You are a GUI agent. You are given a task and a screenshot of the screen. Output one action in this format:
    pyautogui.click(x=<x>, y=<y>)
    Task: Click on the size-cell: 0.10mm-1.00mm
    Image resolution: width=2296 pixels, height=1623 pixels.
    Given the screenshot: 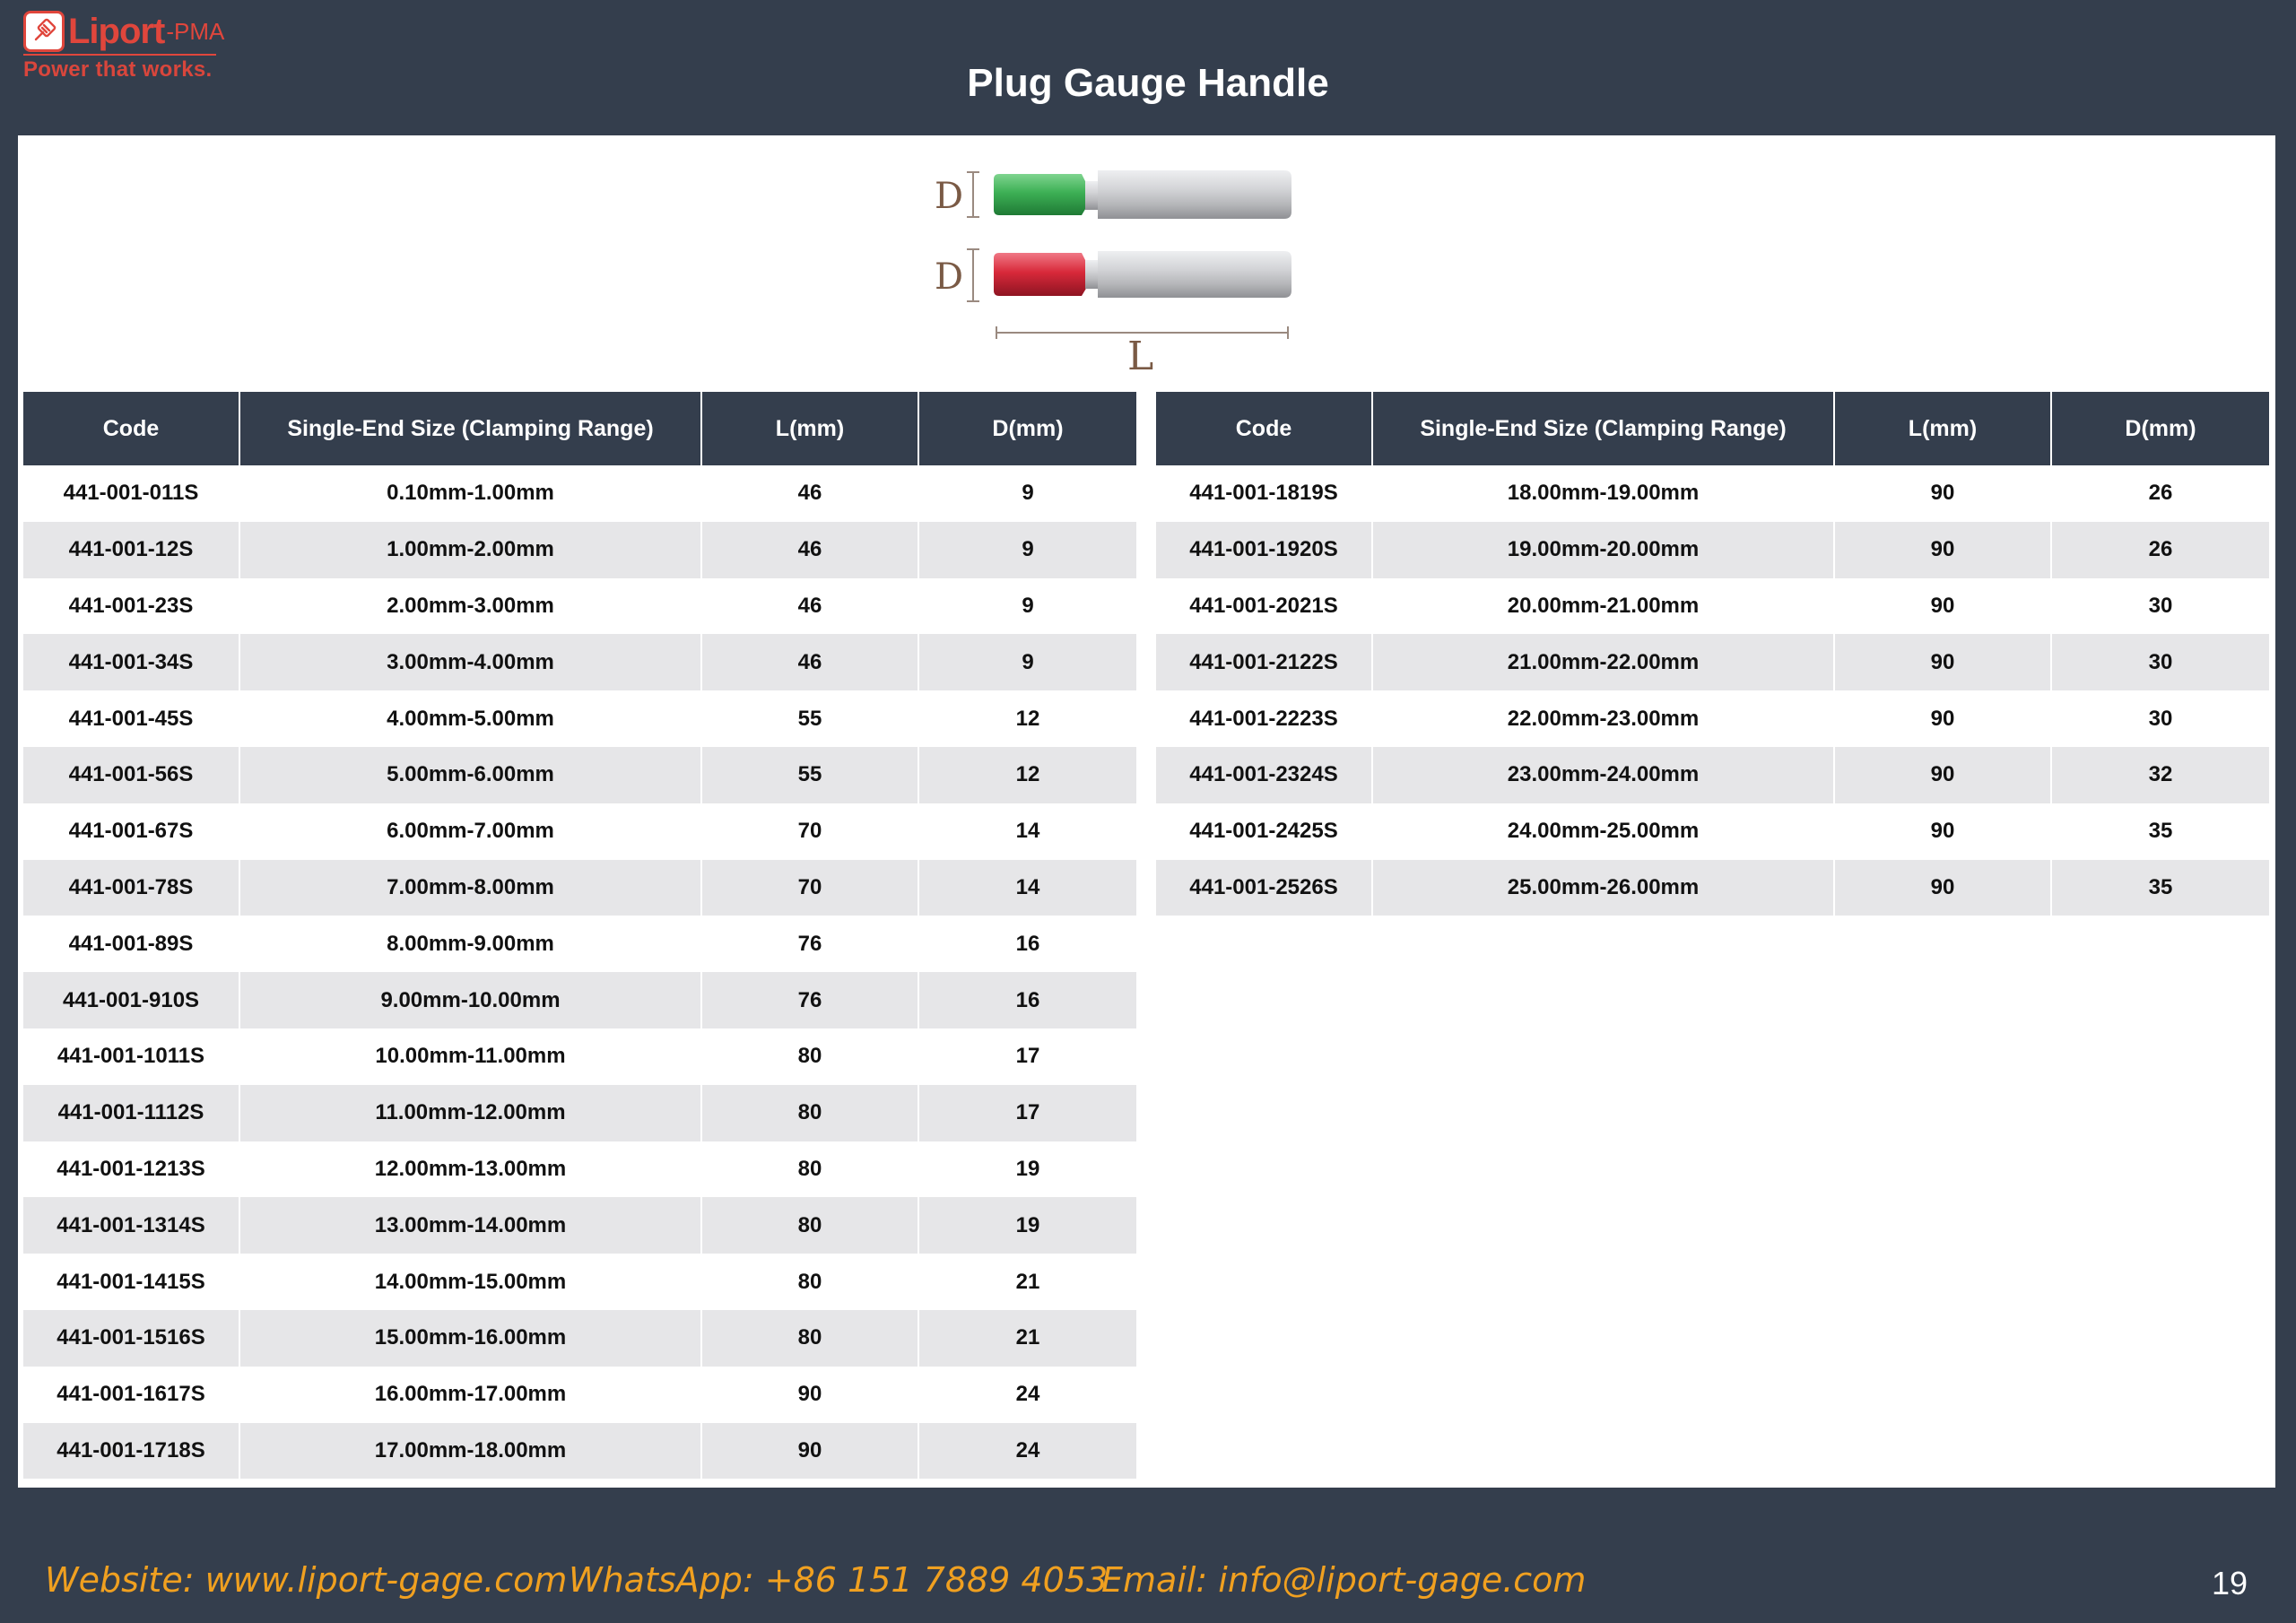 What is the action you would take?
    pyautogui.click(x=470, y=493)
    